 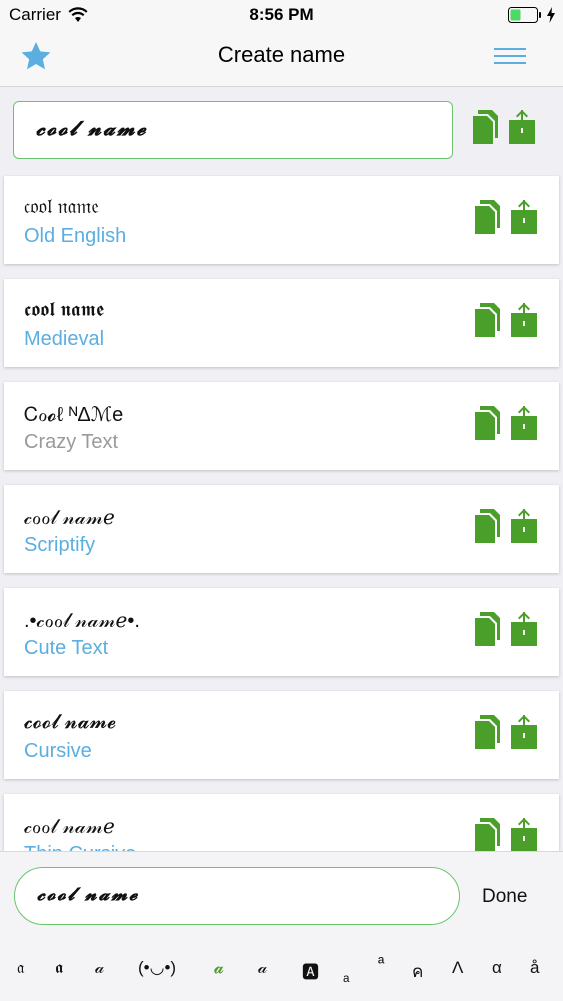 I want to click on font-key: 𝓪, so click(x=219, y=968).